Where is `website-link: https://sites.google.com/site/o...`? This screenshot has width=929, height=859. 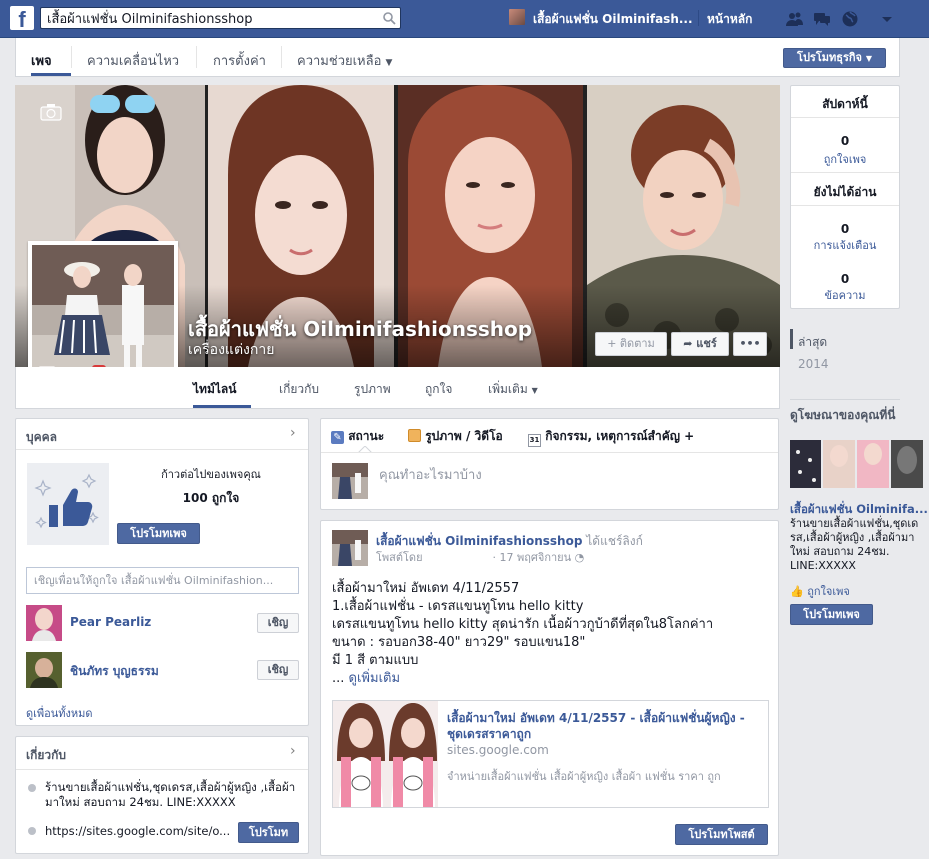
website-link: https://sites.google.com/site/o... is located at coordinates (137, 831).